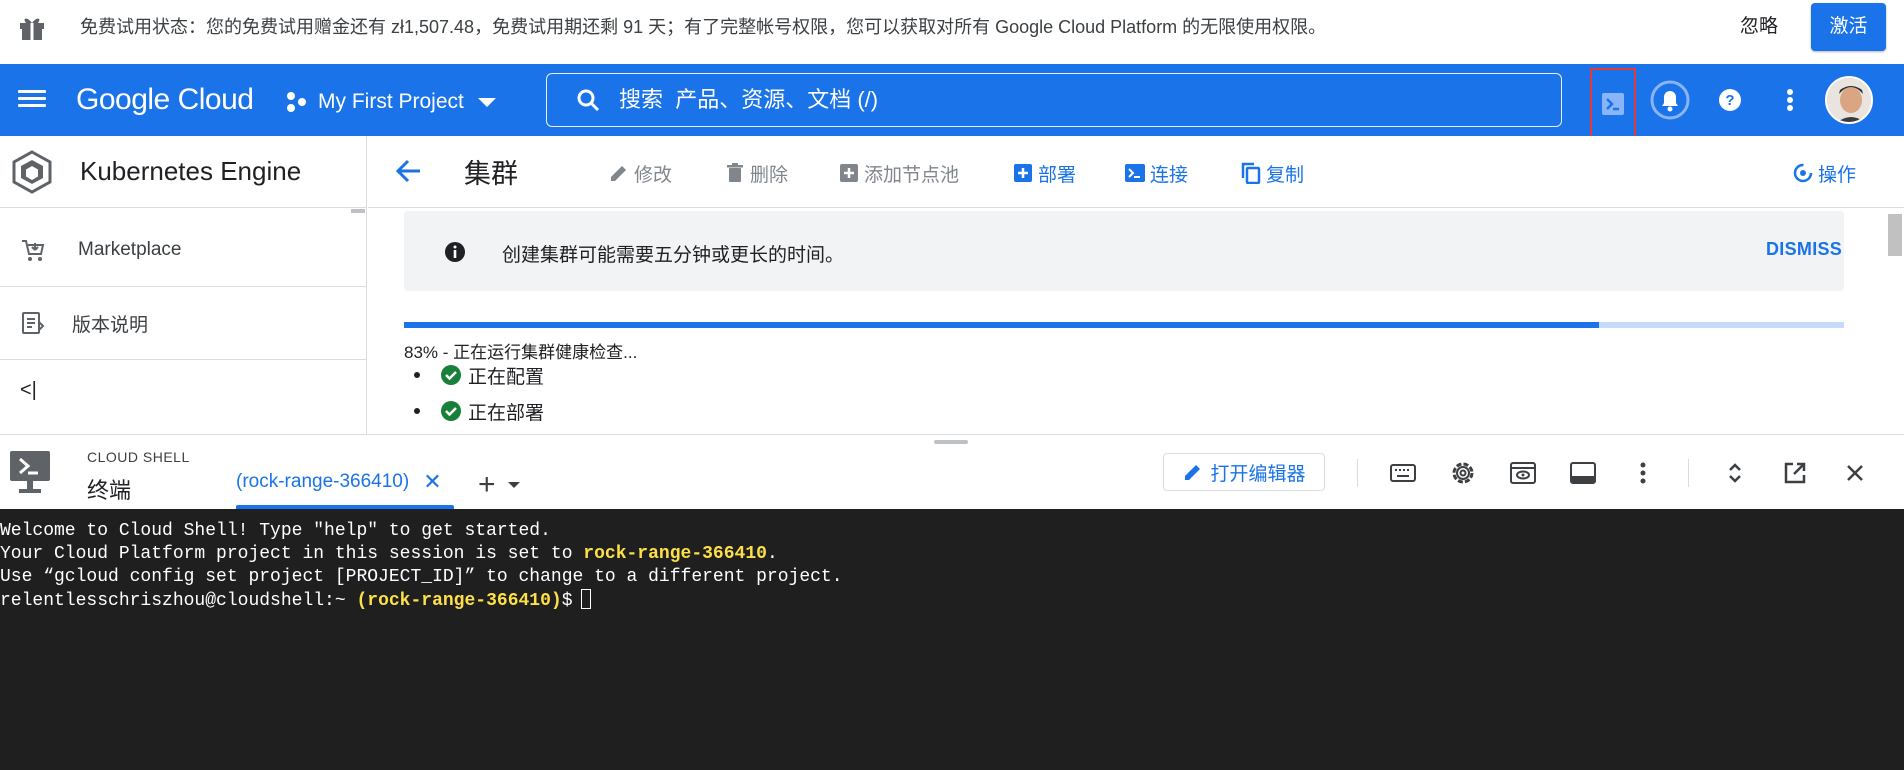 The image size is (1904, 770). I want to click on step-item: 正在配置, so click(479, 375).